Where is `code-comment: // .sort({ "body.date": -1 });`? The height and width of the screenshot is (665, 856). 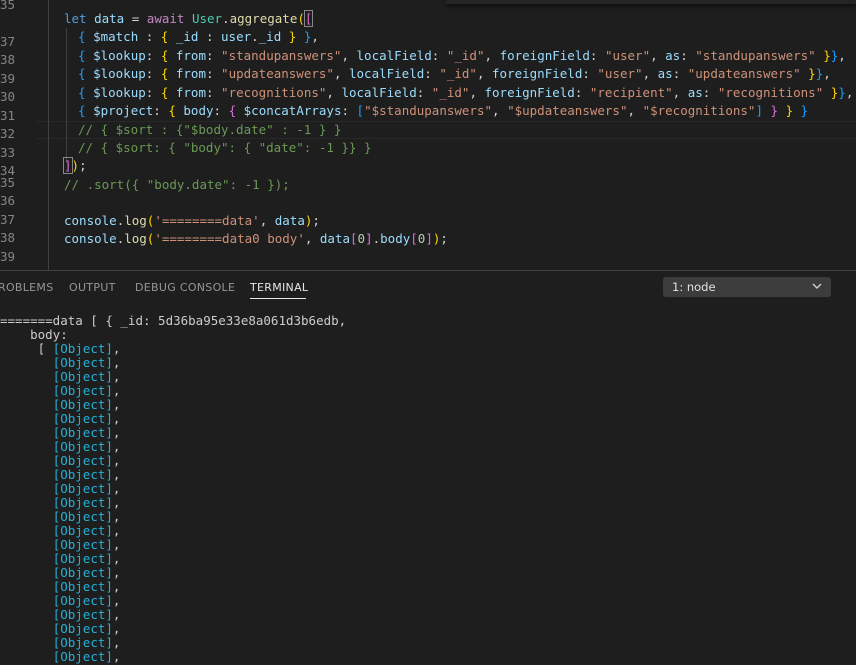 code-comment: // .sort({ "body.date": -1 }); is located at coordinates (177, 185).